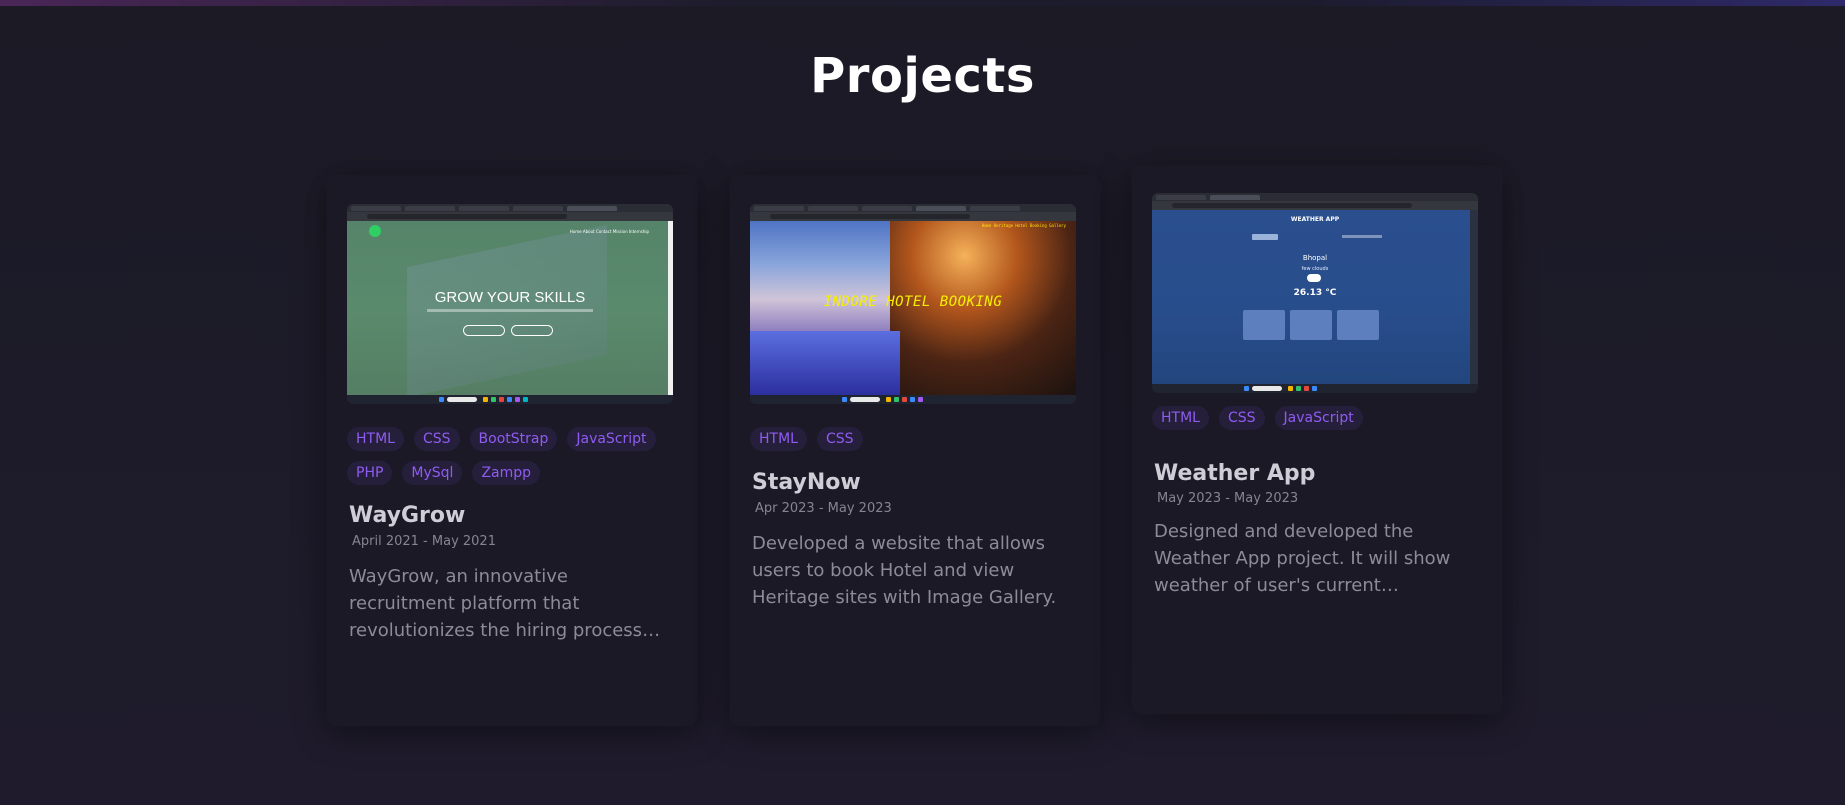 The width and height of the screenshot is (1845, 805). Describe the element at coordinates (609, 231) in the screenshot. I see `waygrow-nav: Home About Contact Mission Internship` at that location.